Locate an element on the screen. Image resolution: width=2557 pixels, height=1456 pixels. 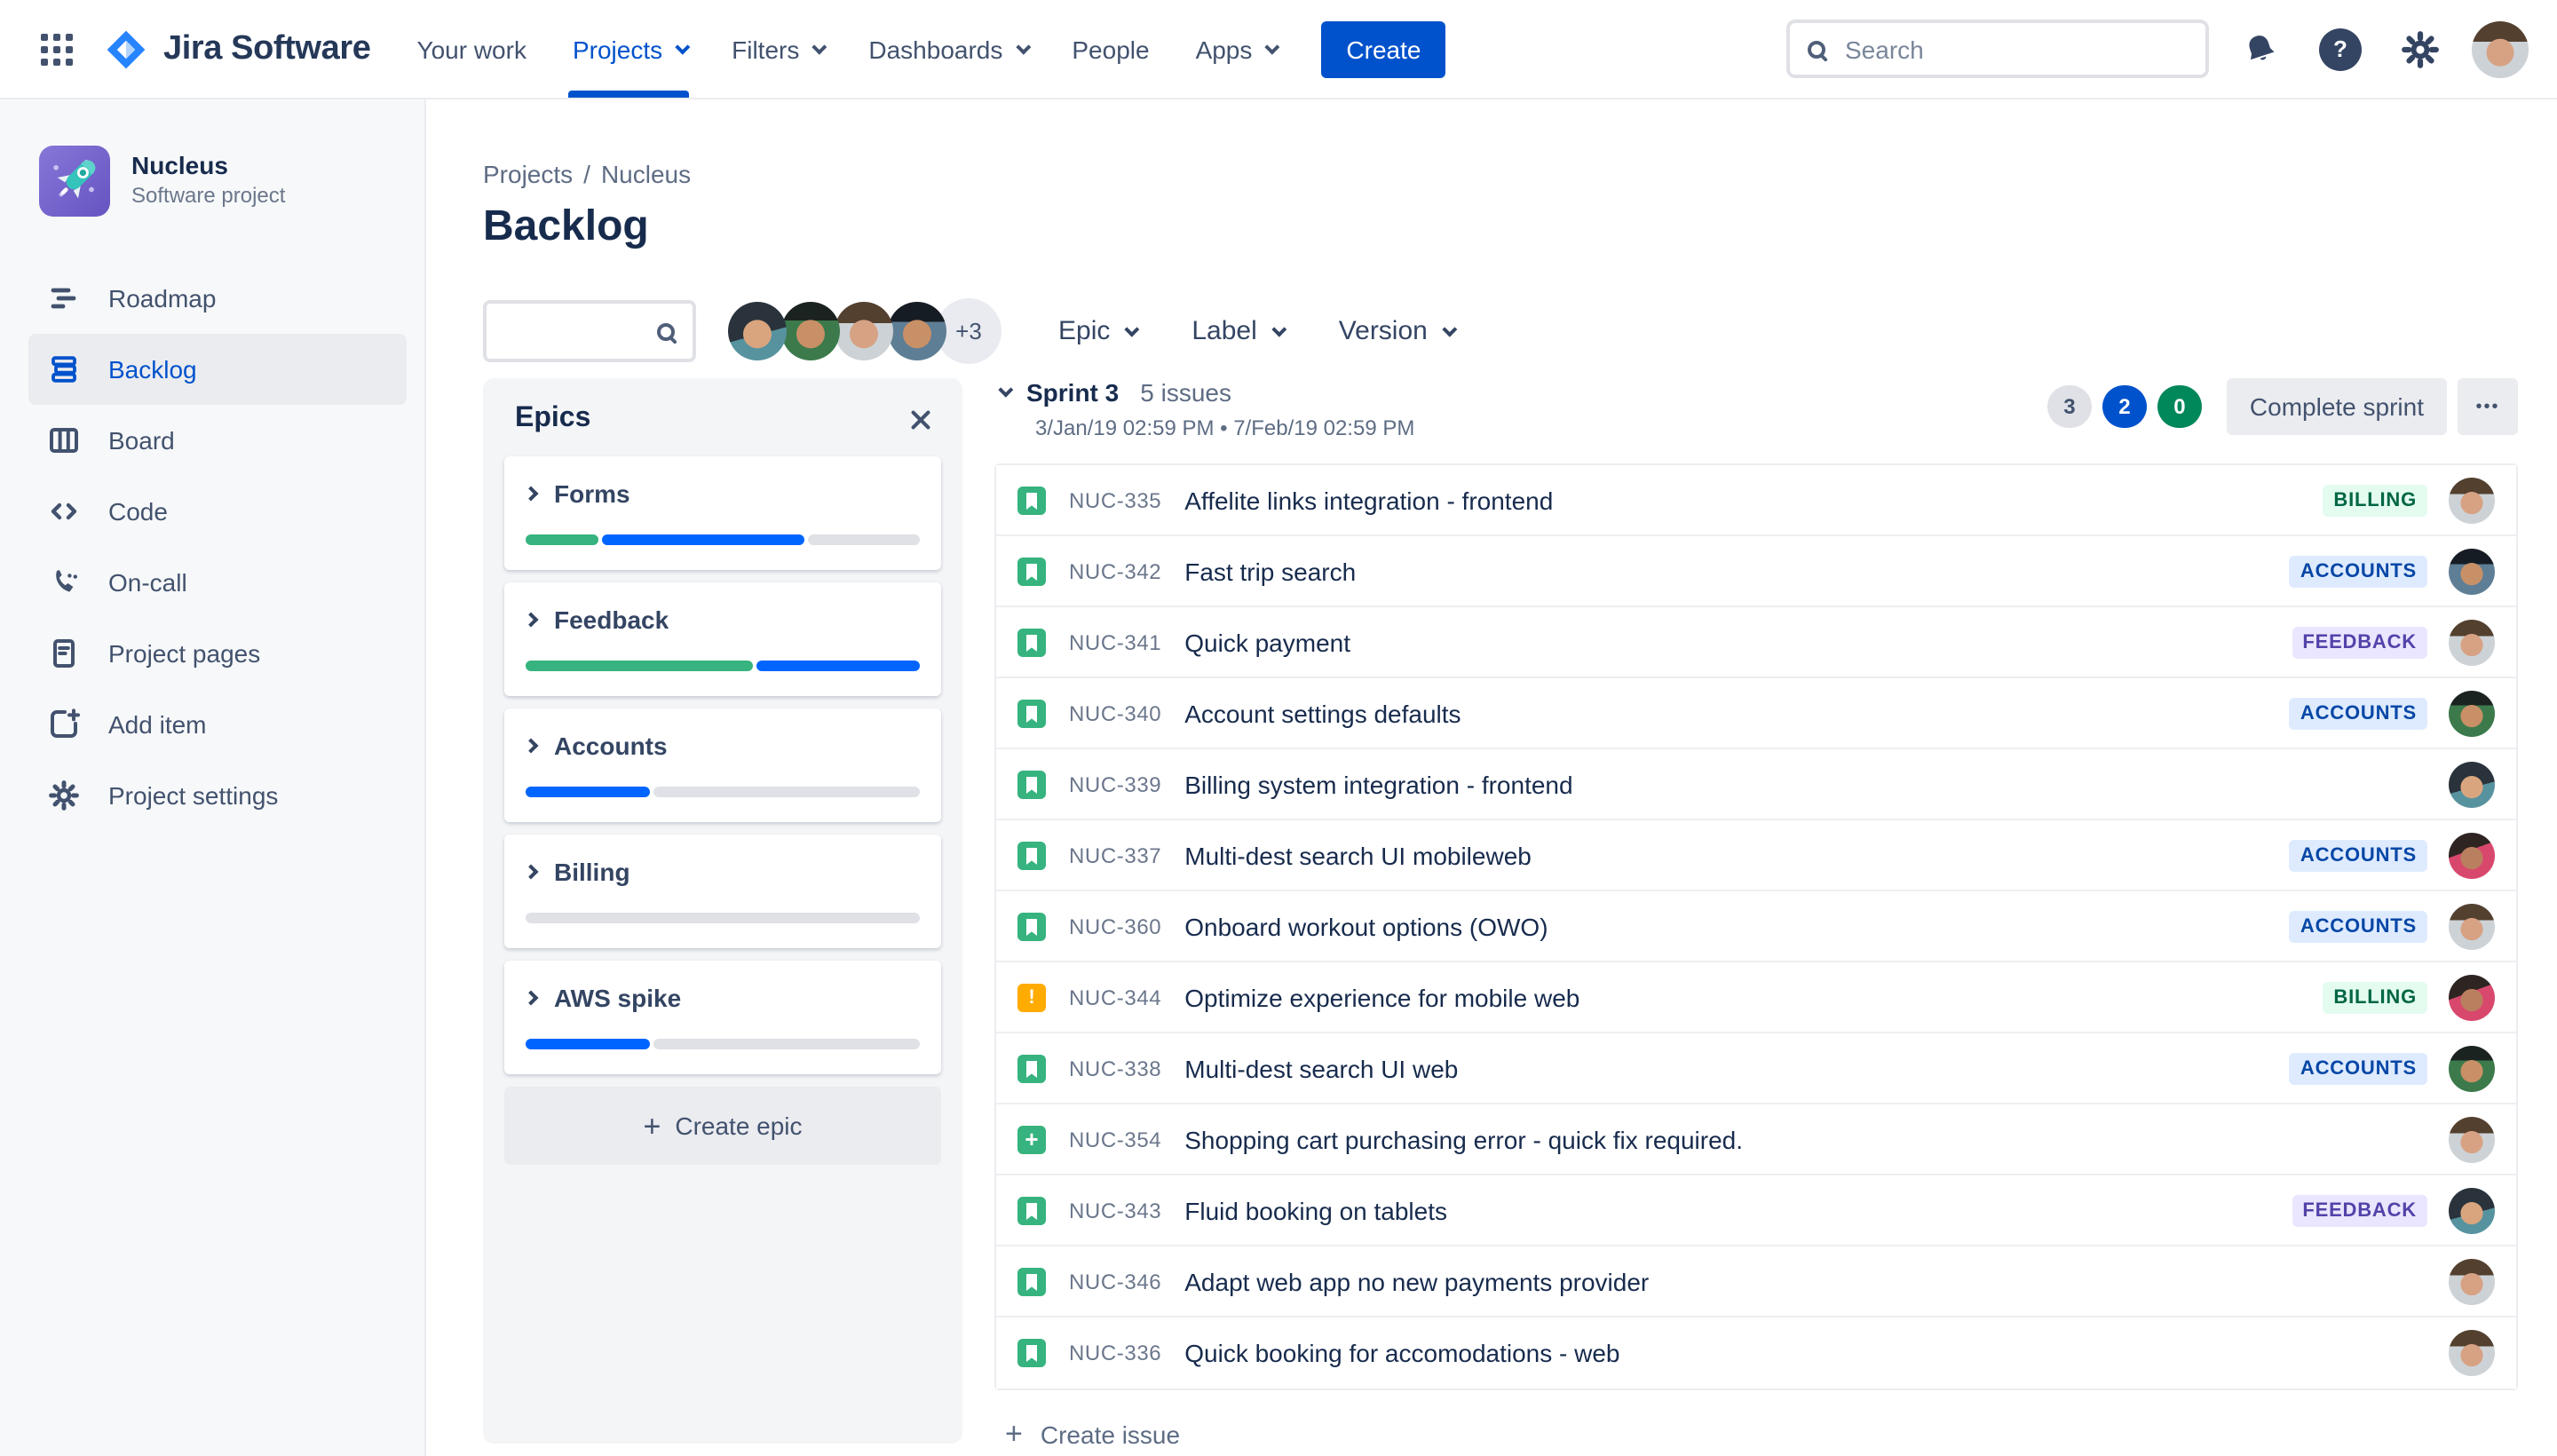
app-switcher-icon is located at coordinates (56, 48).